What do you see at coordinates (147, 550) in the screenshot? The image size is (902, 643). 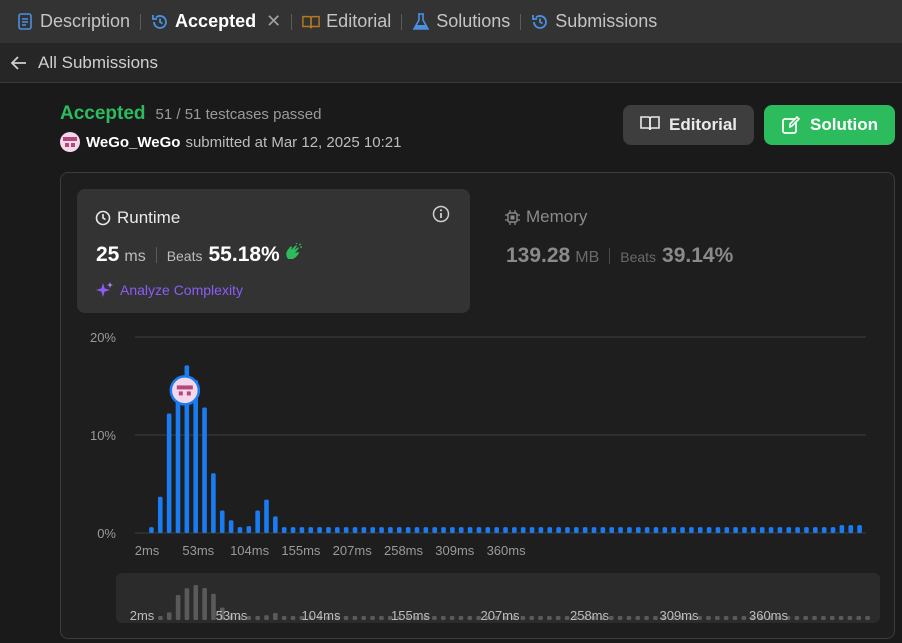 I see `x-tick-label: 2ms` at bounding box center [147, 550].